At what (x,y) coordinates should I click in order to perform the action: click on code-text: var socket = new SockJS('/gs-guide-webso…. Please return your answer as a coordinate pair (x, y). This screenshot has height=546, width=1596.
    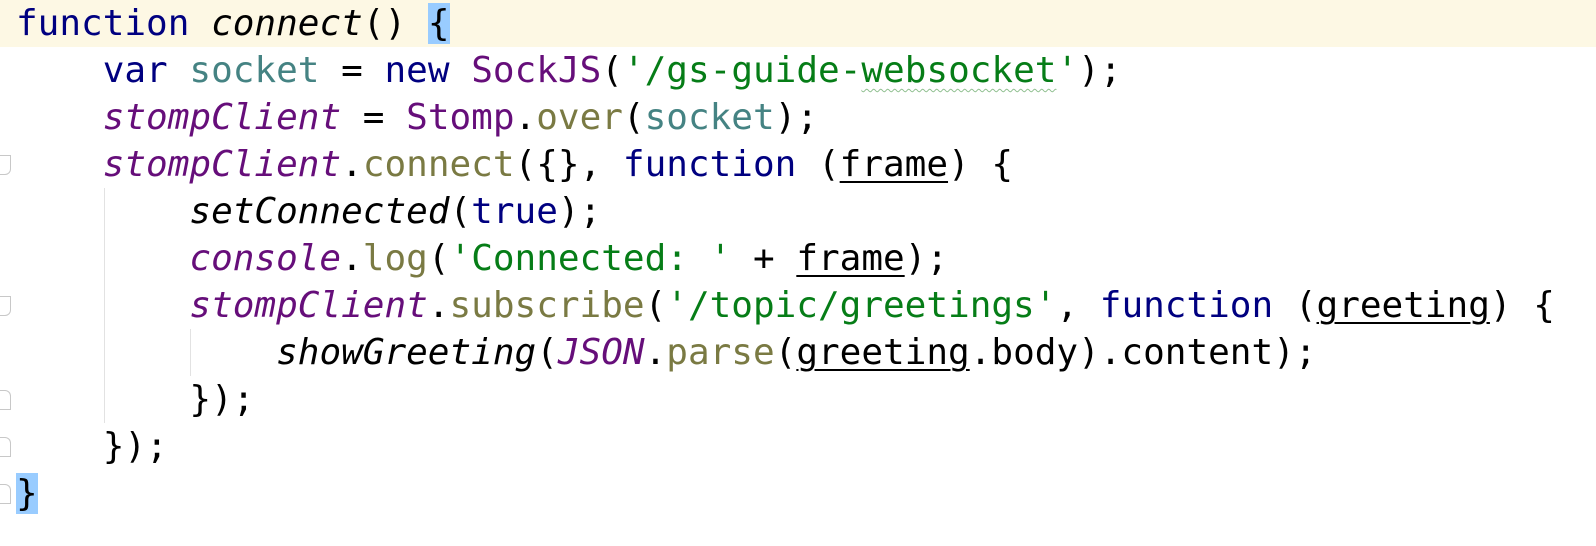
    Looking at the image, I should click on (569, 70).